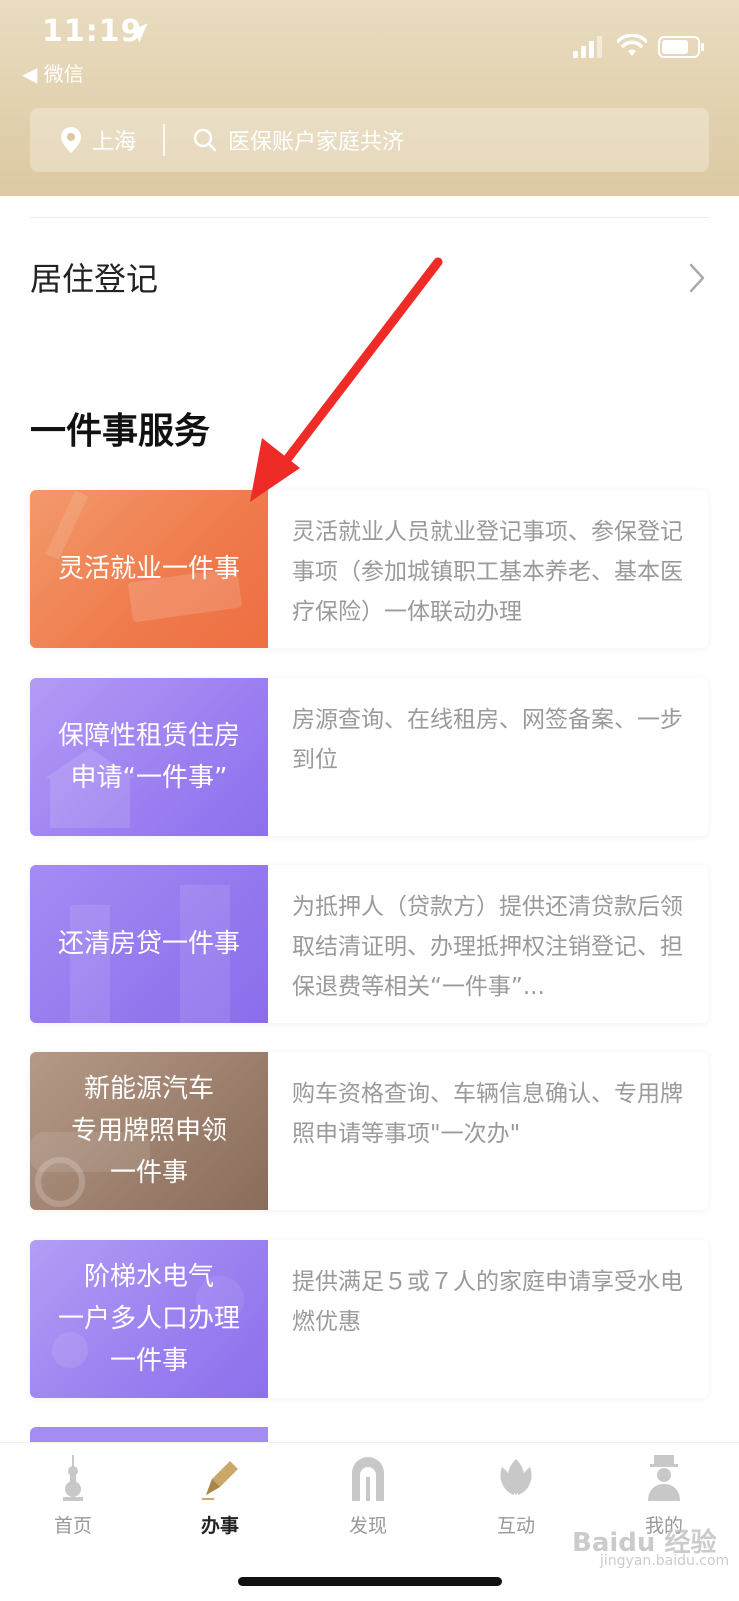  What do you see at coordinates (369, 50) in the screenshot?
I see `status-bar: 11:19 ◀ 微信` at bounding box center [369, 50].